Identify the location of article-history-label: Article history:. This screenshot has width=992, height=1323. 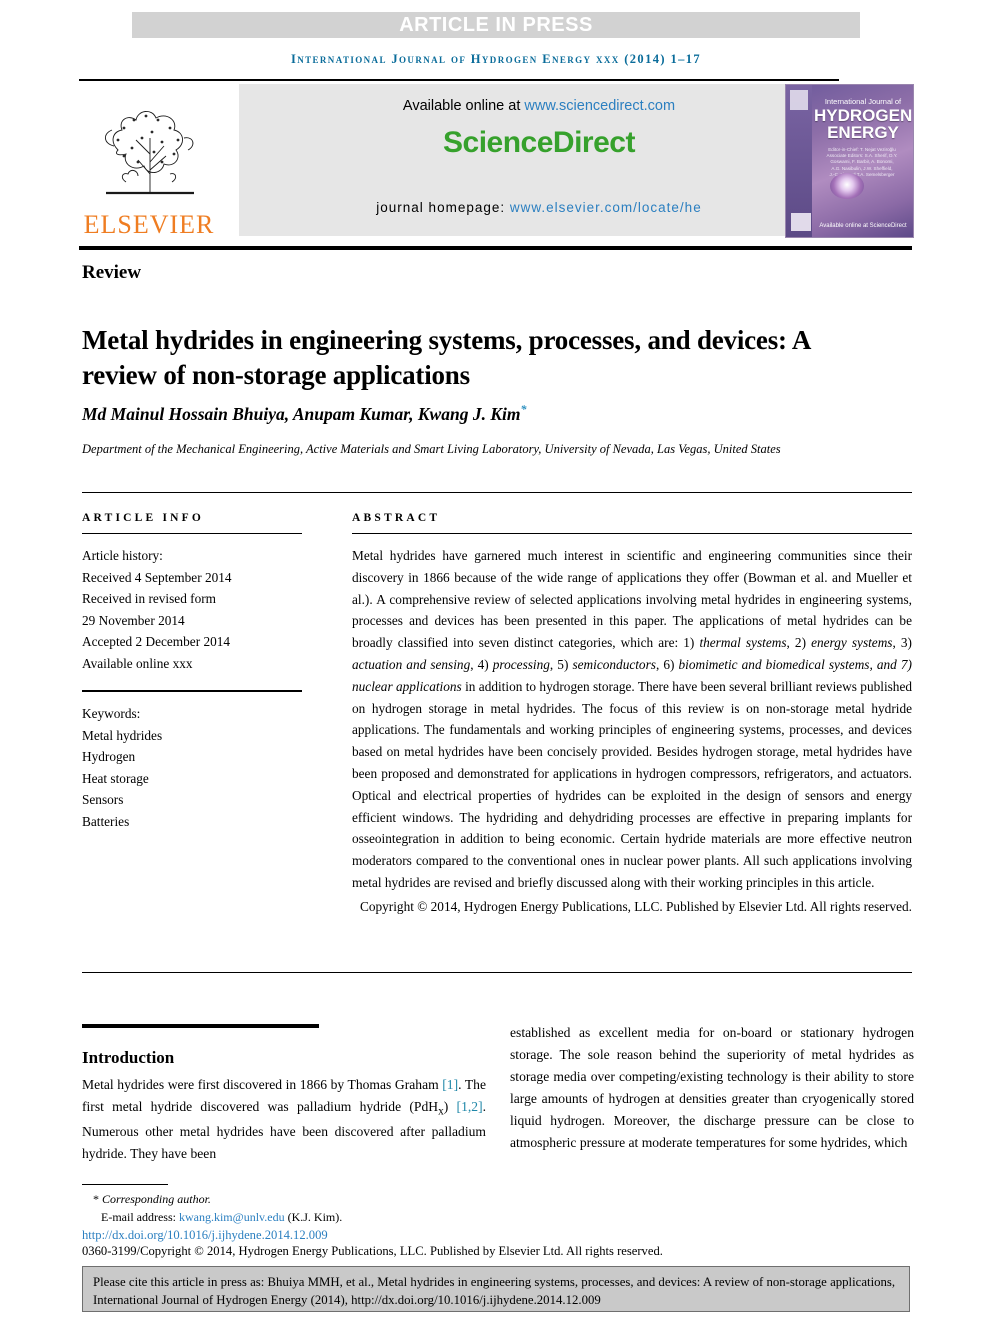
(122, 555).